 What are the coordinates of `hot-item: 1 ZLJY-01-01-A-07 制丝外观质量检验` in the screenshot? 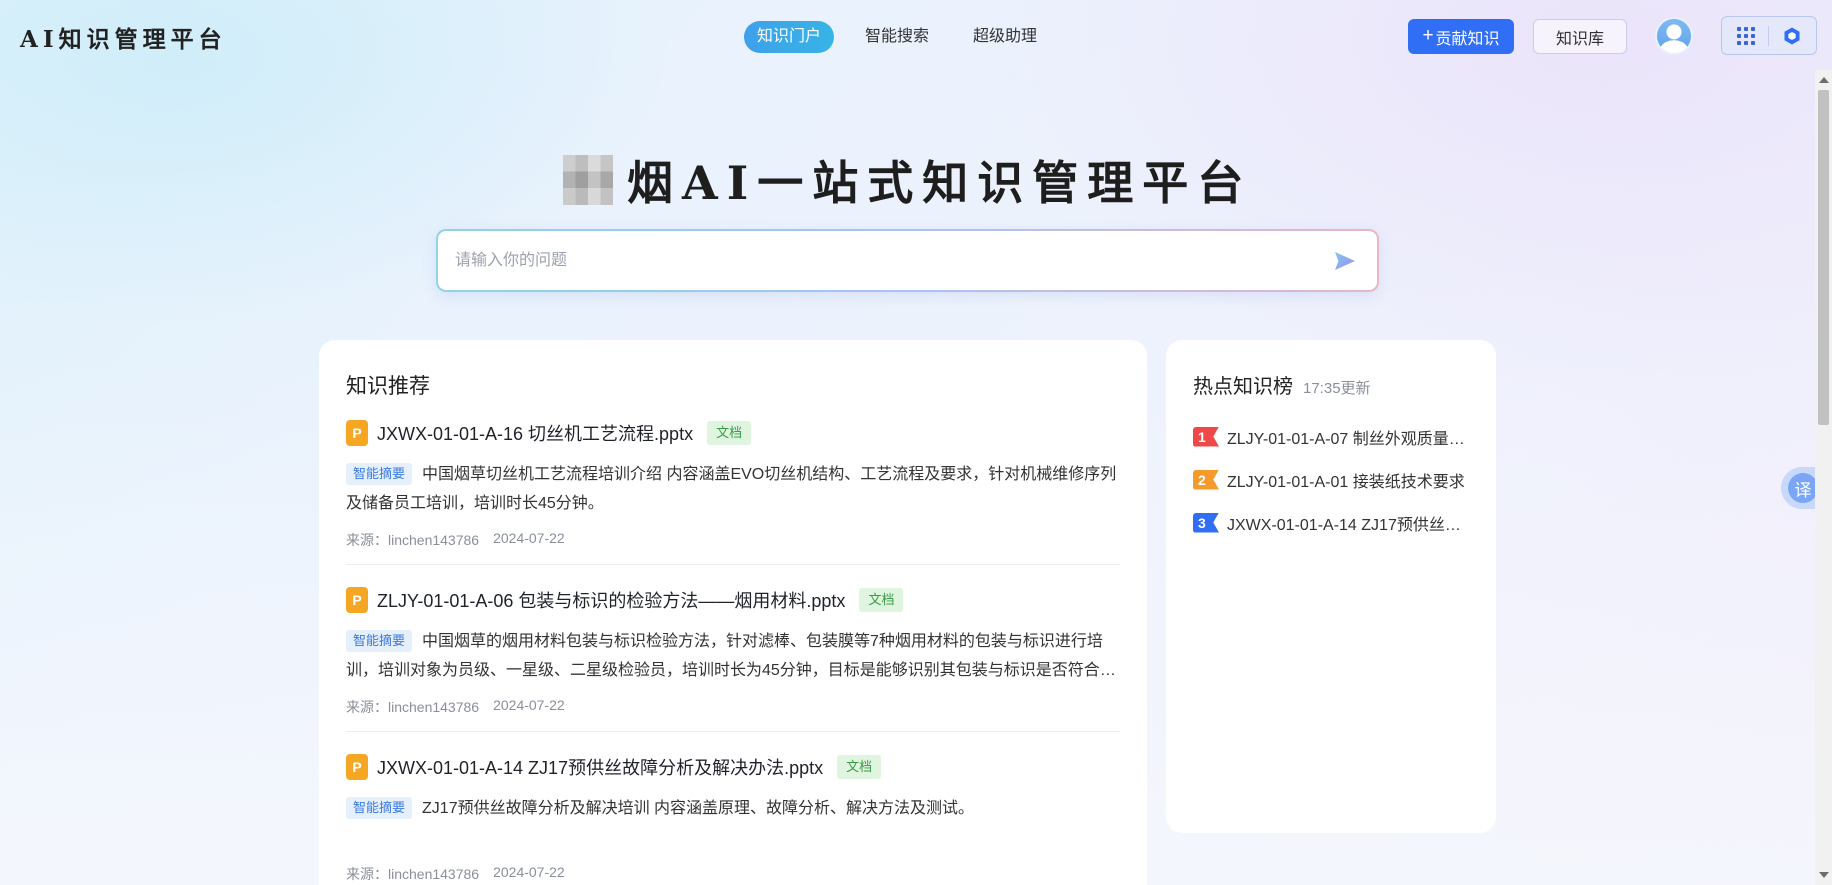 It's located at (1331, 436).